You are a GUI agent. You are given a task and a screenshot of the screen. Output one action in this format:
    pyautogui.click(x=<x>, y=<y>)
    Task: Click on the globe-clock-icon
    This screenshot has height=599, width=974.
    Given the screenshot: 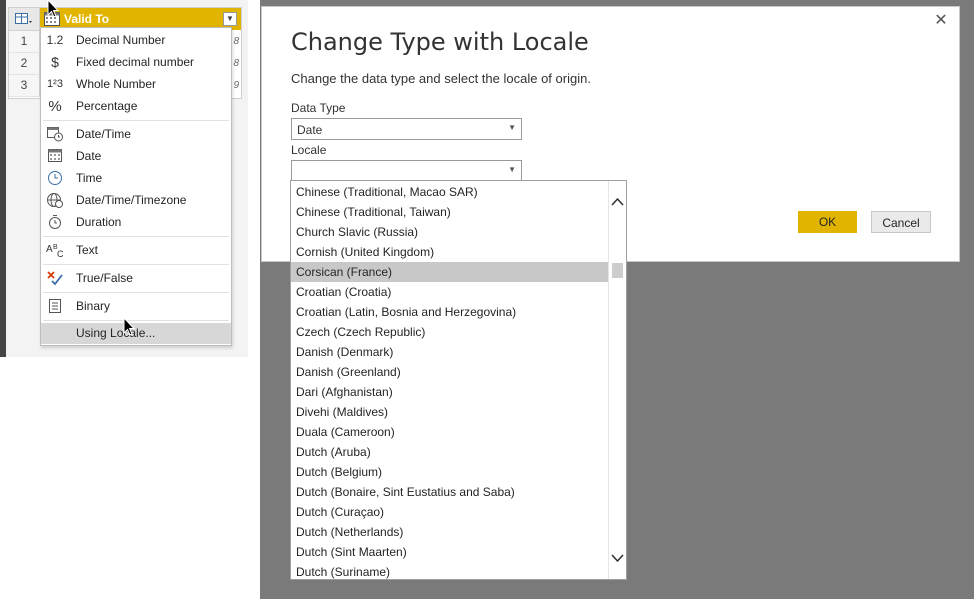 What is the action you would take?
    pyautogui.click(x=55, y=200)
    